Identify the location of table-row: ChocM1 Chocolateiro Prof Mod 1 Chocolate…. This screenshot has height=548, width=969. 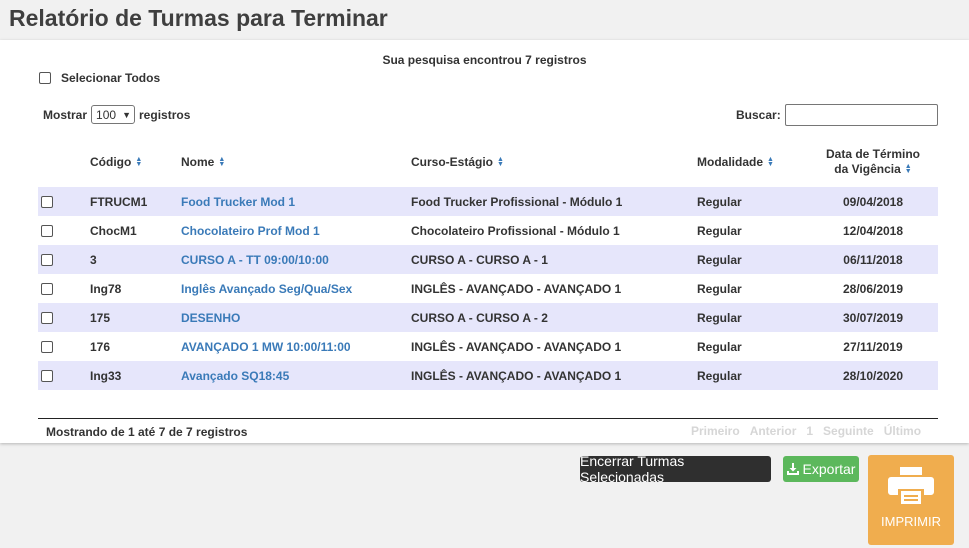
(488, 230).